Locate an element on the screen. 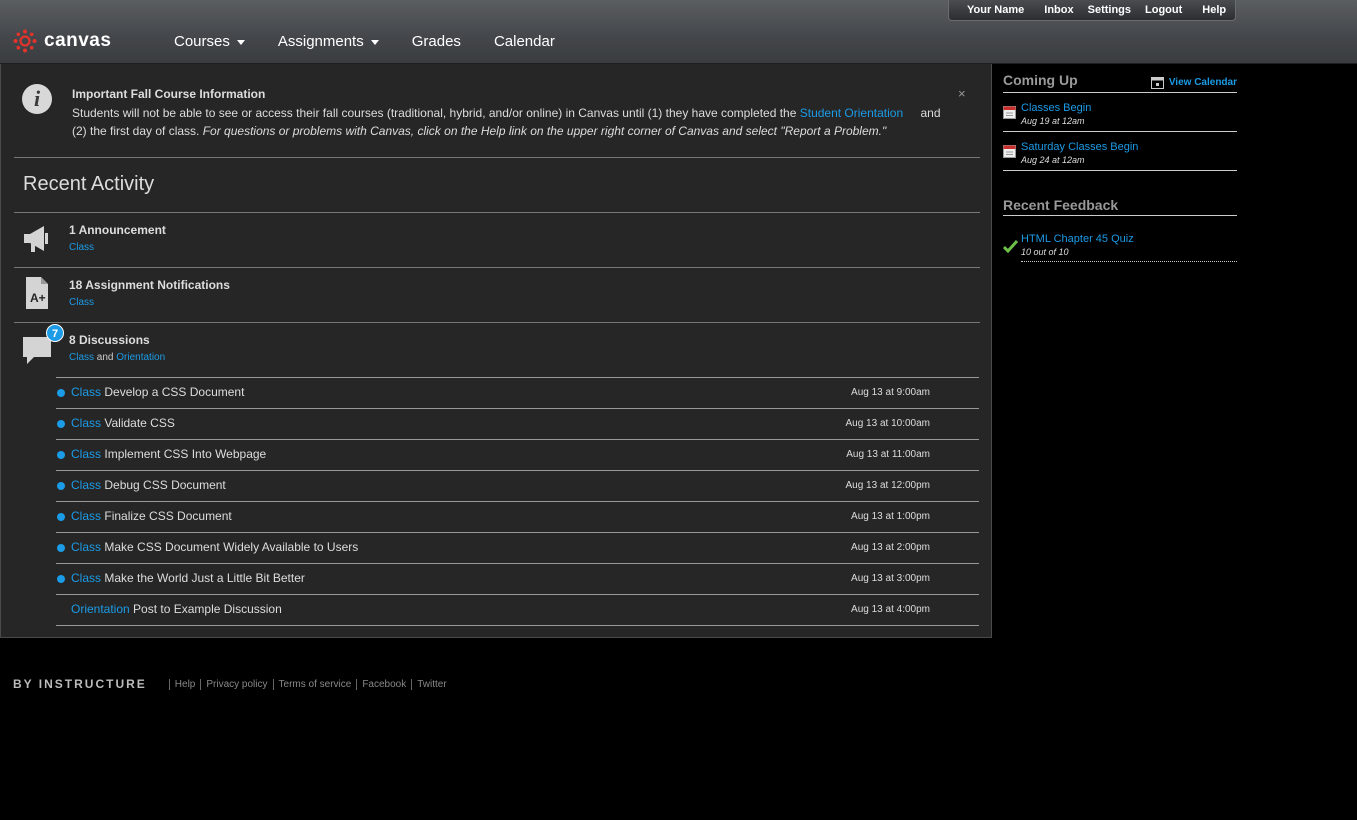  nav-calendar: Calendar is located at coordinates (524, 41).